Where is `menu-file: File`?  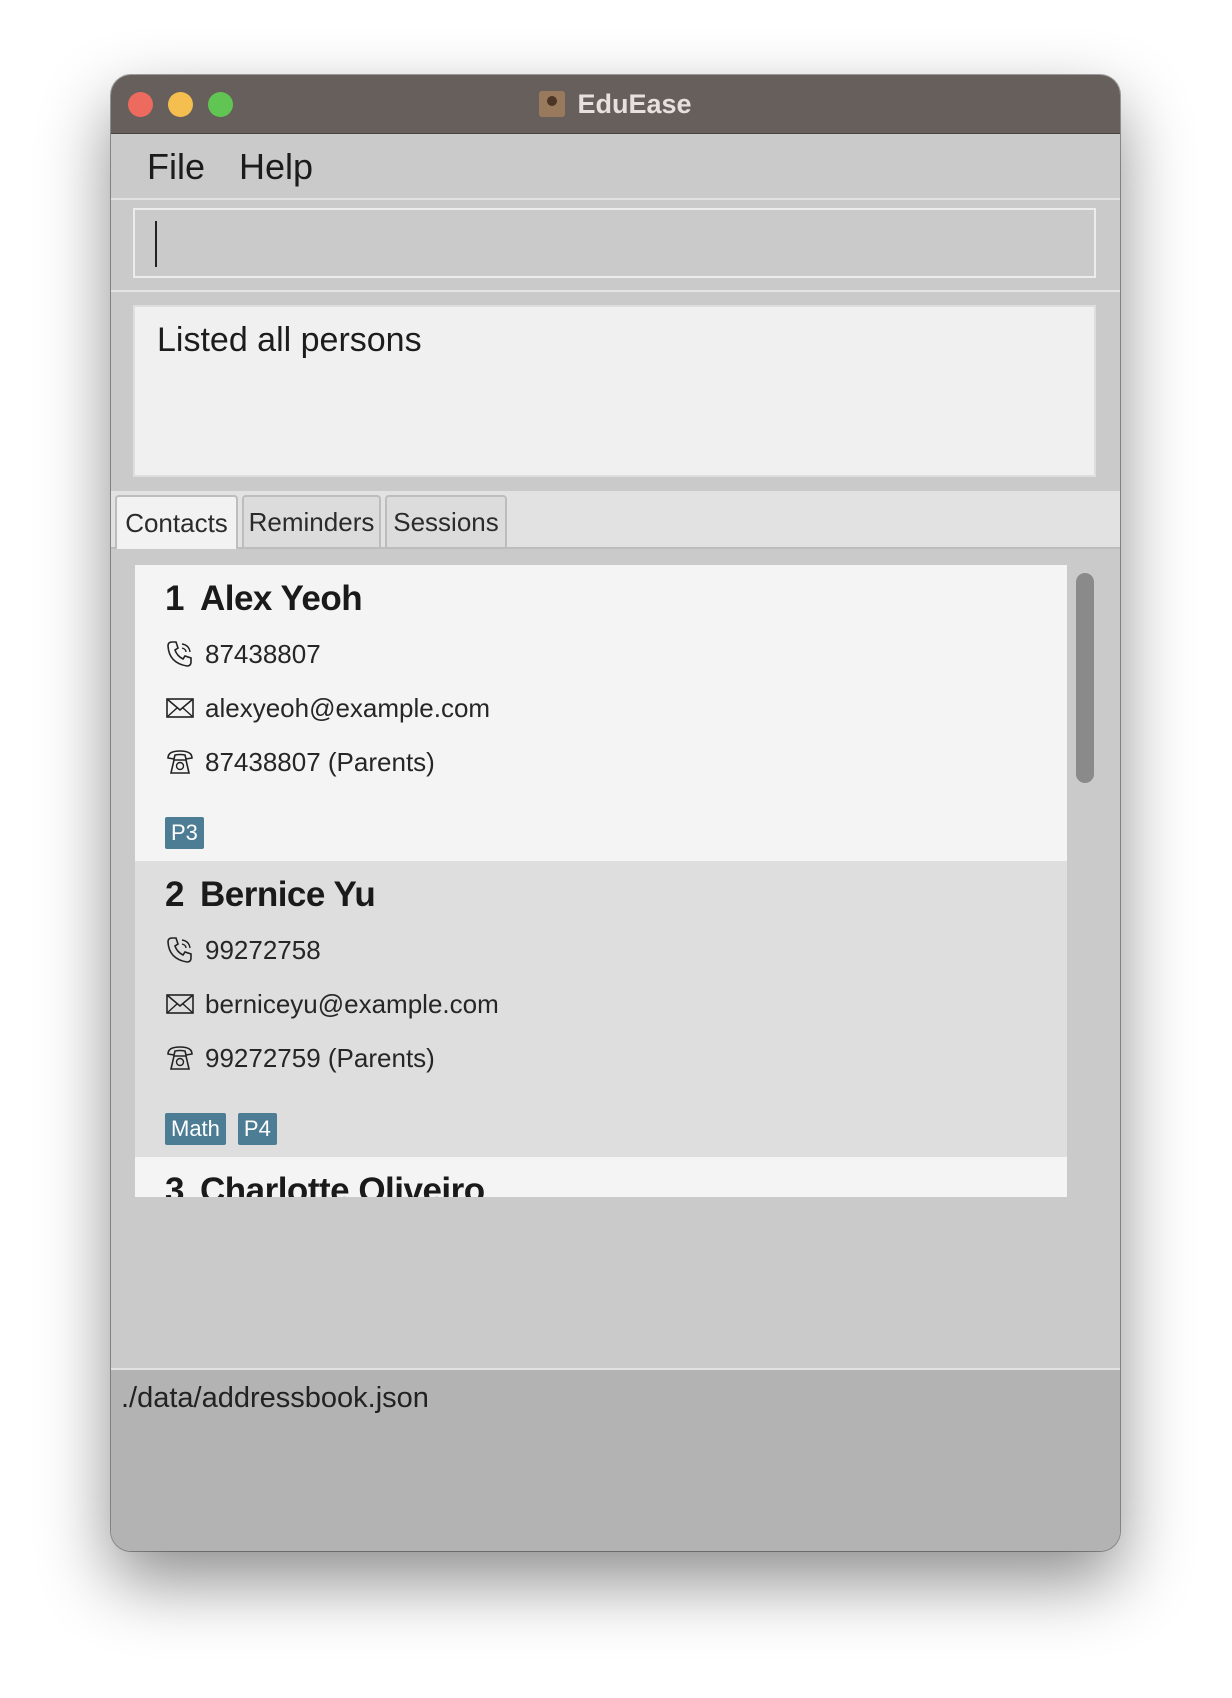 menu-file: File is located at coordinates (176, 167).